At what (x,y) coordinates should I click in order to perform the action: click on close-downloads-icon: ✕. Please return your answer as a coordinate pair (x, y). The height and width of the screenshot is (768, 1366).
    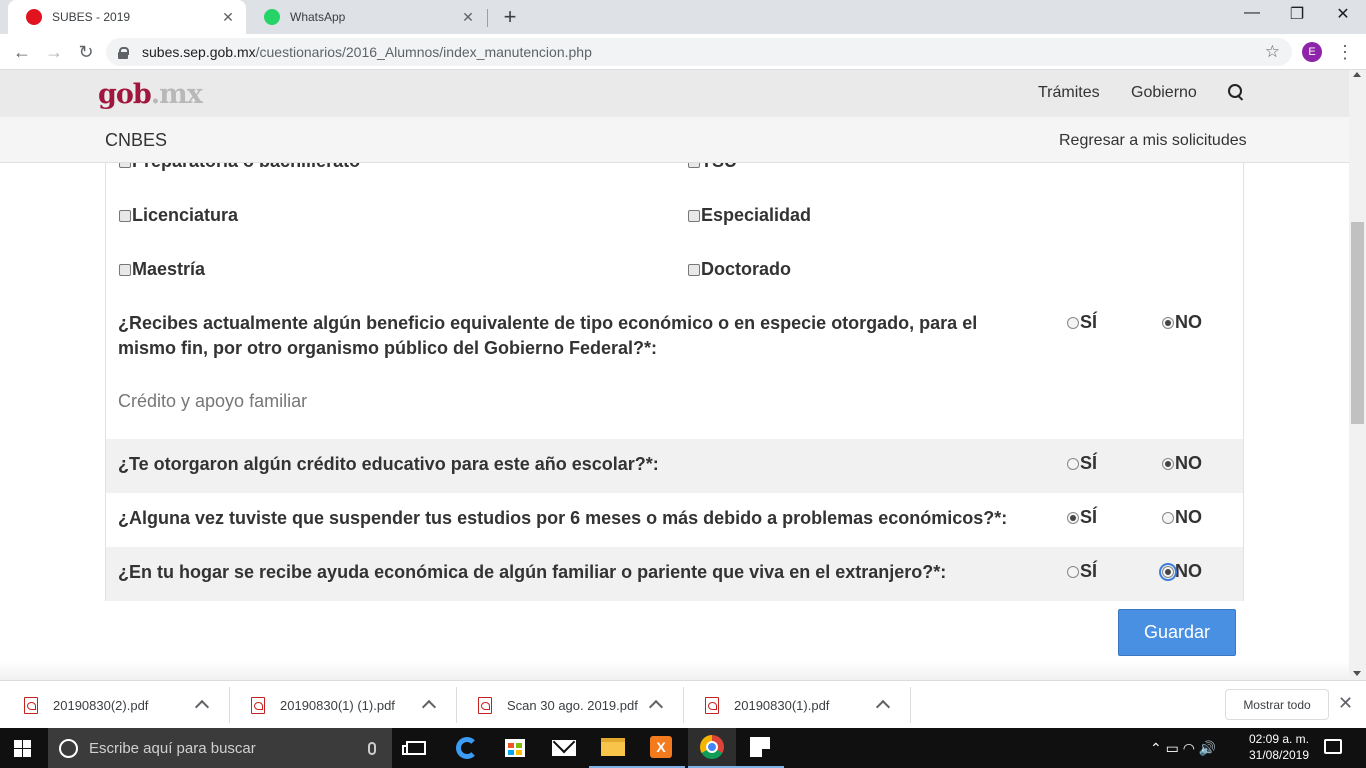
    Looking at the image, I should click on (1345, 703).